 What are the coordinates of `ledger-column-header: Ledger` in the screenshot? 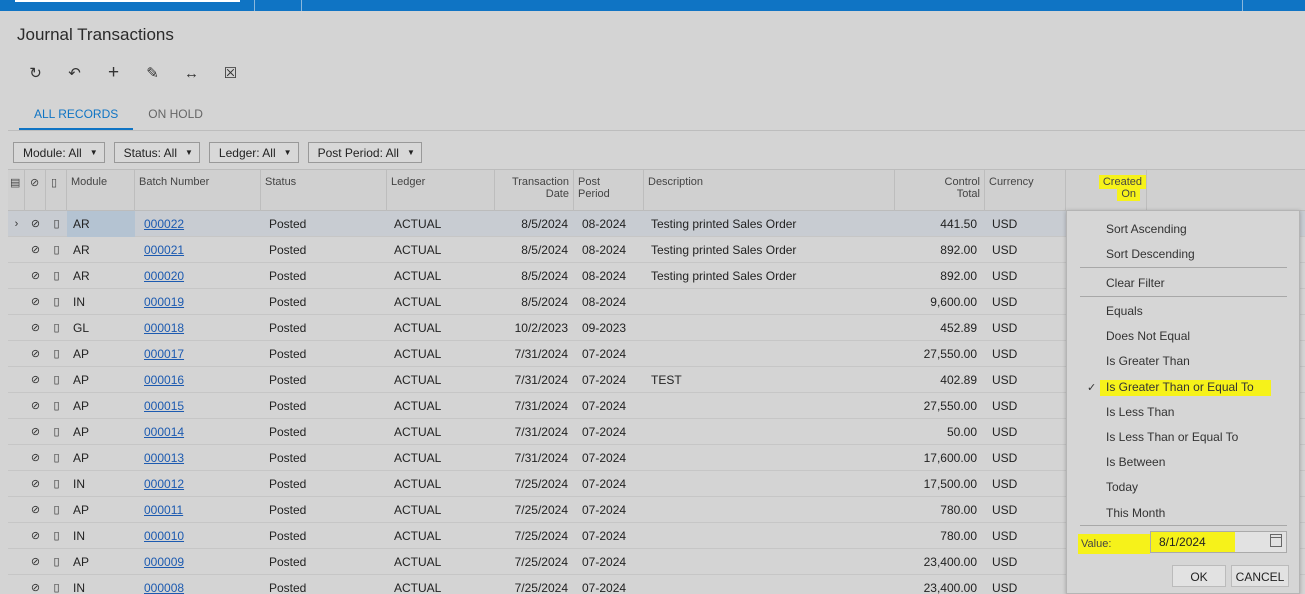 It's located at (441, 190).